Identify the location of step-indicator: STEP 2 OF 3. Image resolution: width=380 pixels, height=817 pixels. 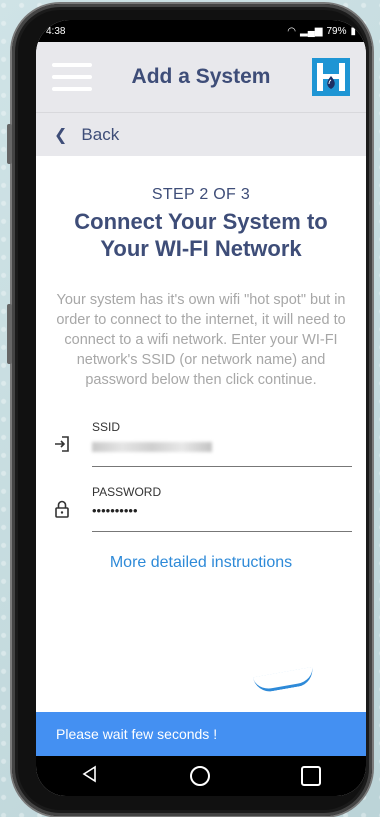
(201, 194).